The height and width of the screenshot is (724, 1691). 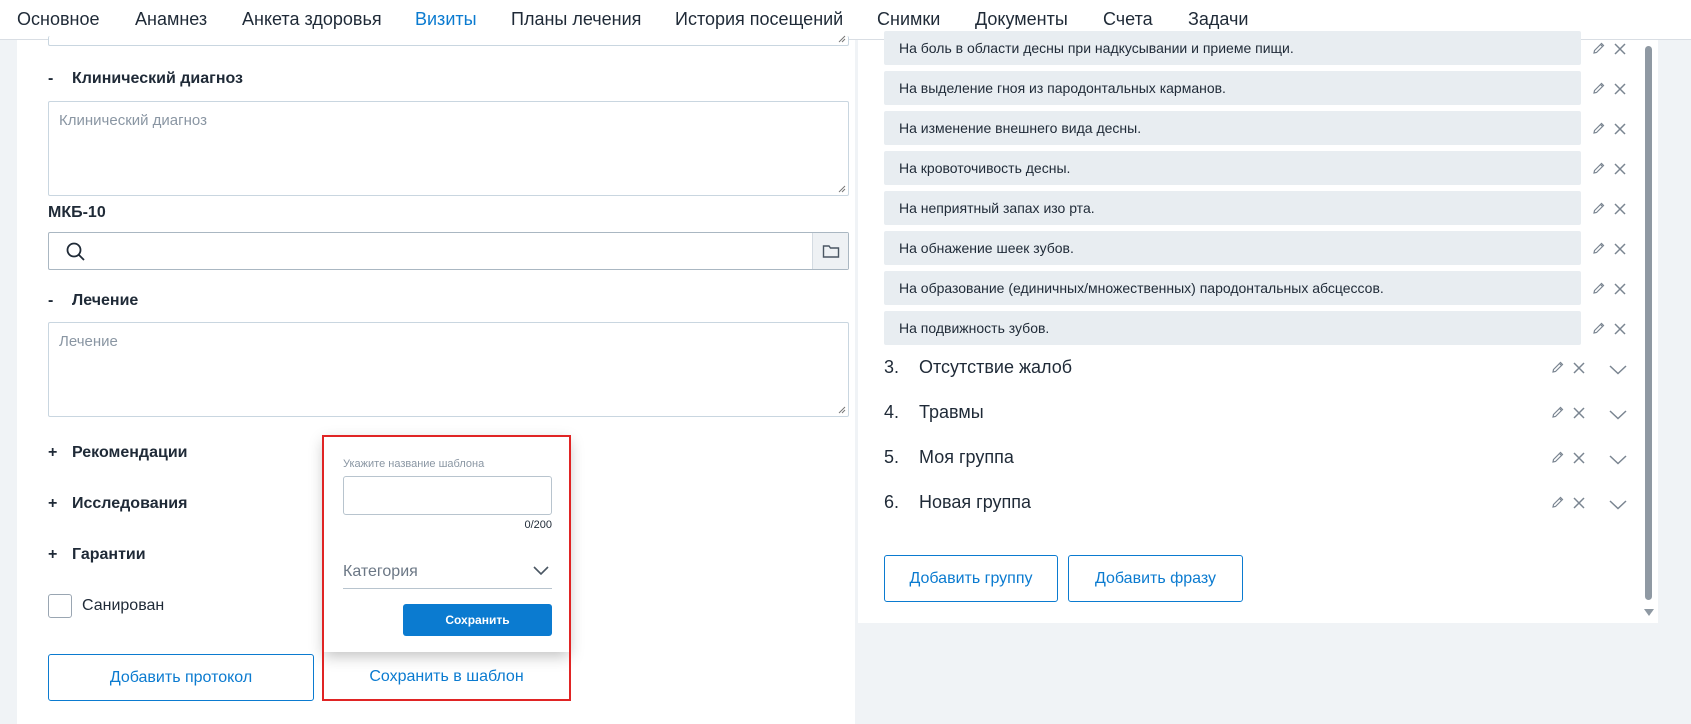 I want to click on scroll-down-arrow-icon, so click(x=1649, y=613).